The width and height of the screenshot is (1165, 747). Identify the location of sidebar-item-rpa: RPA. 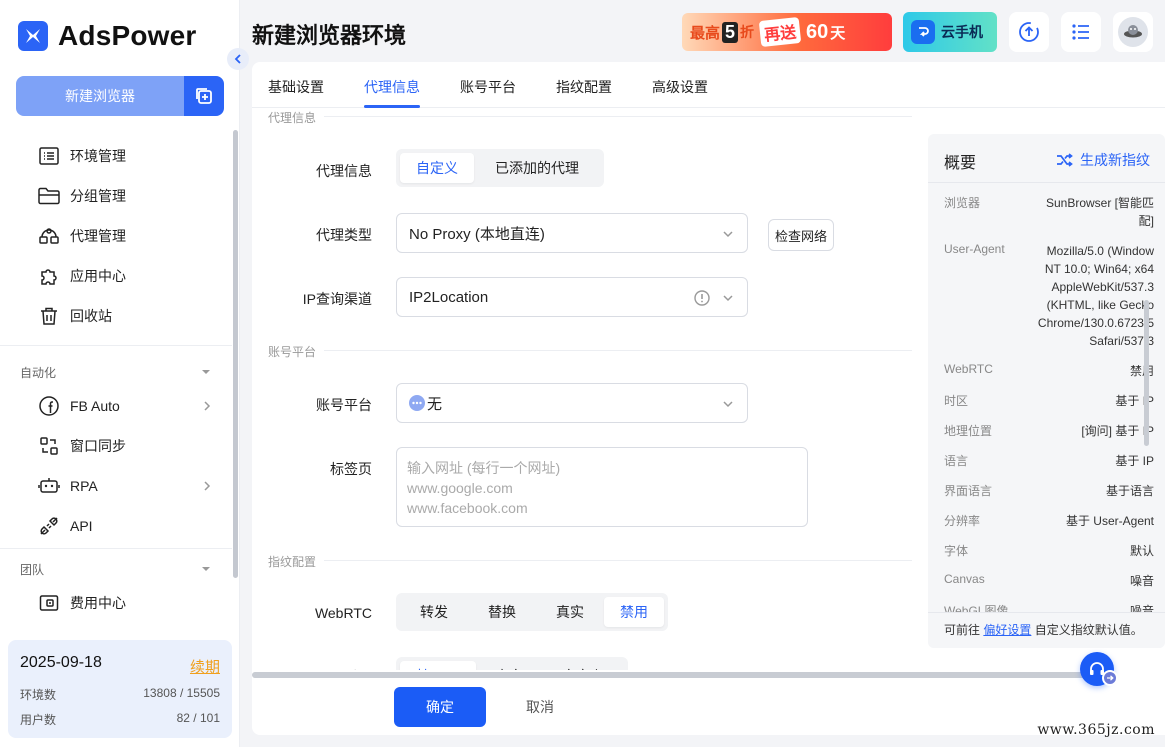
(68, 486).